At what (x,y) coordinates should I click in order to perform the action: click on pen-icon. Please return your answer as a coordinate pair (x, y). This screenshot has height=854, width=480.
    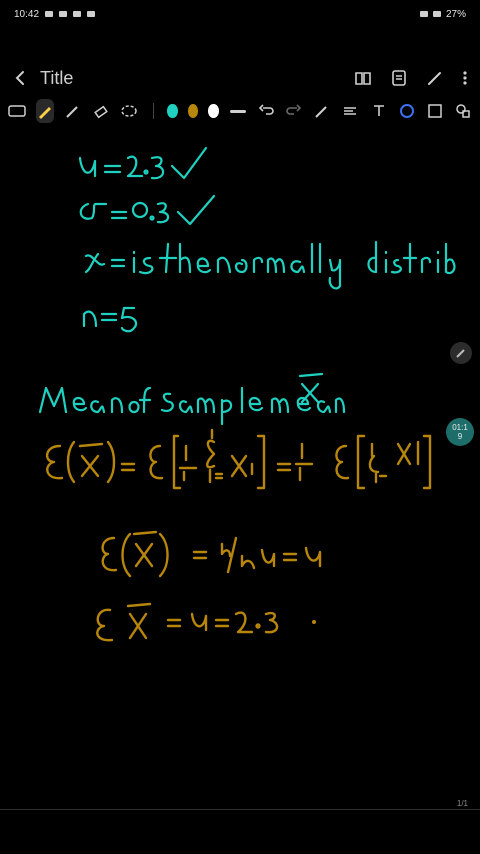
    Looking at the image, I should click on (460, 353).